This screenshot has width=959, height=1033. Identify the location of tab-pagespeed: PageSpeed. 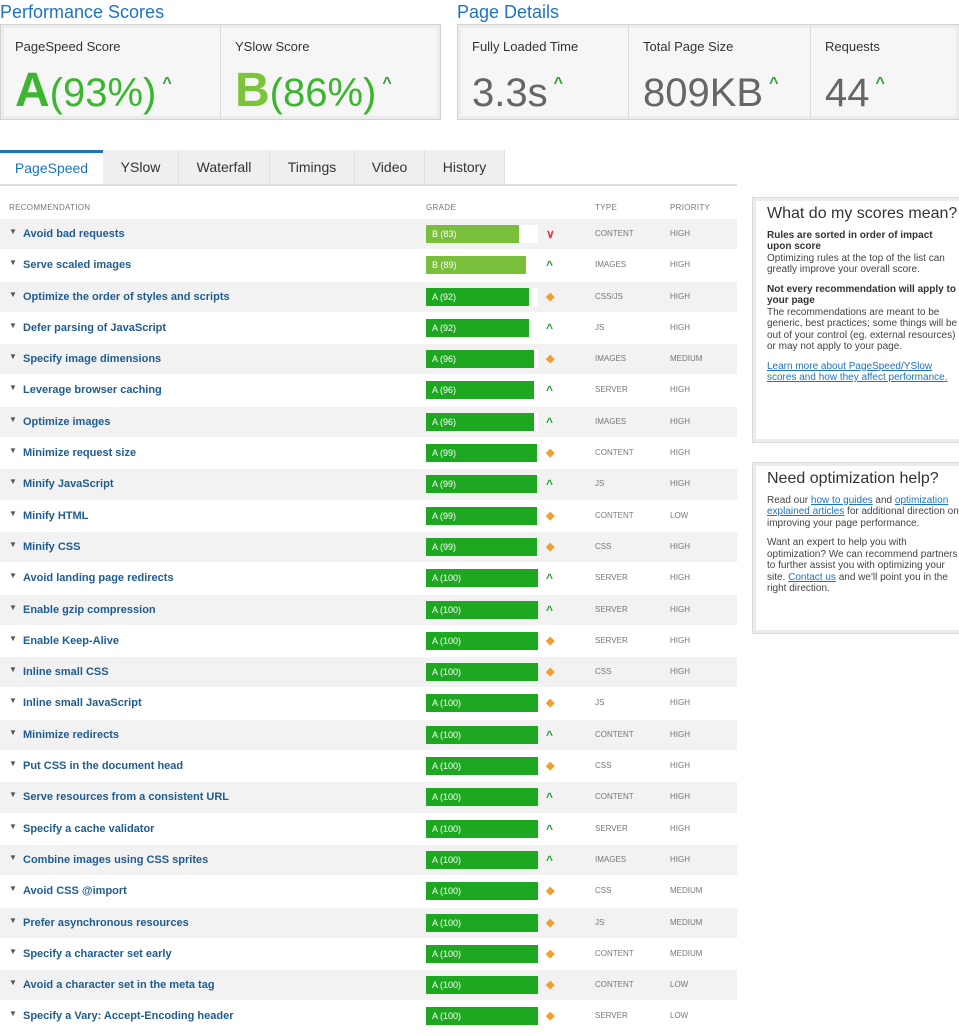
(51, 167).